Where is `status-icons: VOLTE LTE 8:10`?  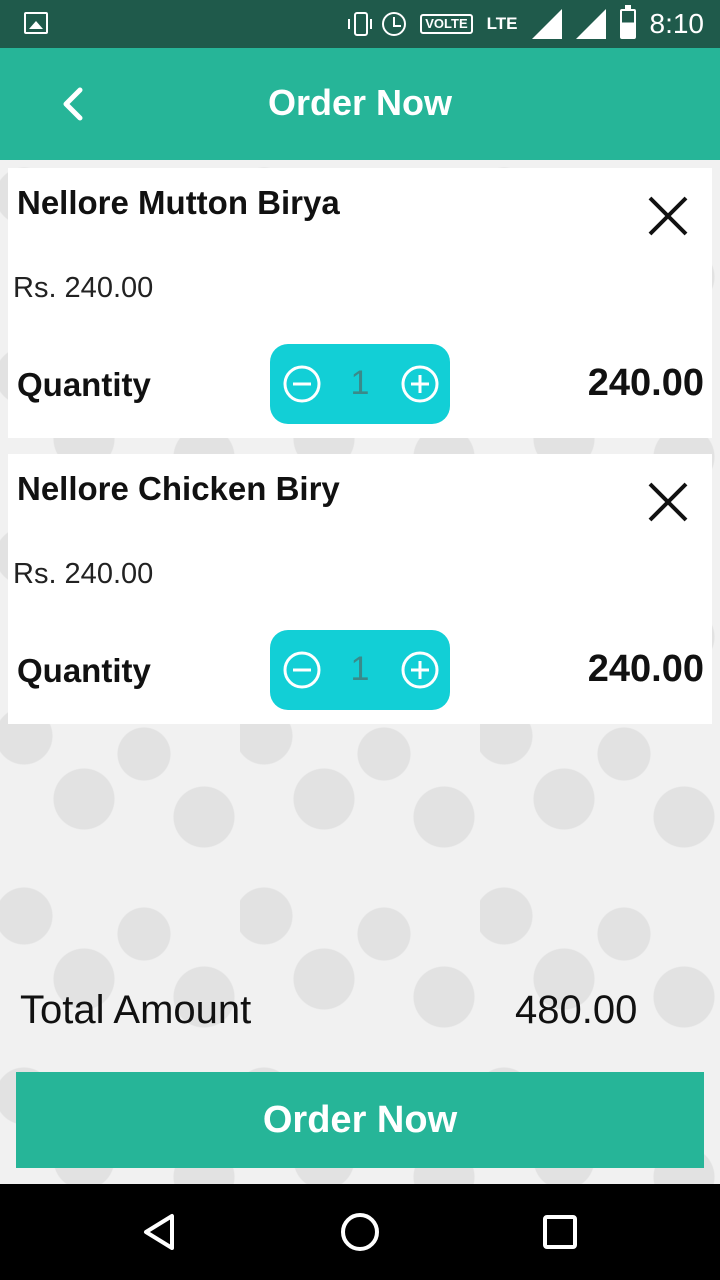 status-icons: VOLTE LTE 8:10 is located at coordinates (526, 24).